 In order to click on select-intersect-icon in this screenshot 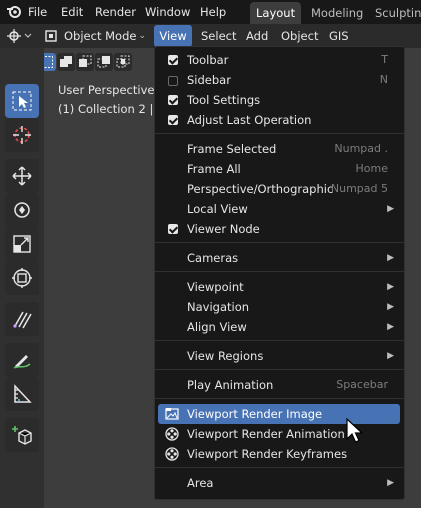, I will do `click(123, 62)`.